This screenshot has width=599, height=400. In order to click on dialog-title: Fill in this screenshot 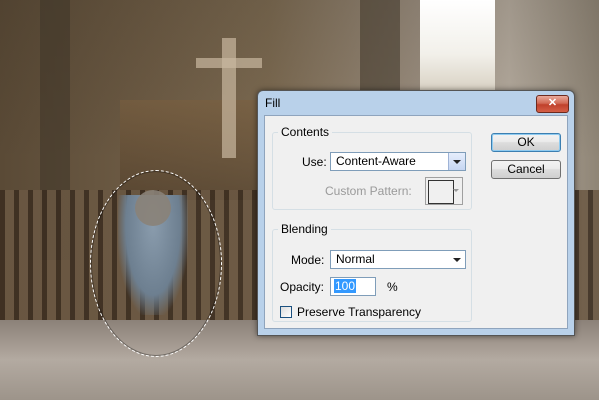, I will do `click(273, 103)`.